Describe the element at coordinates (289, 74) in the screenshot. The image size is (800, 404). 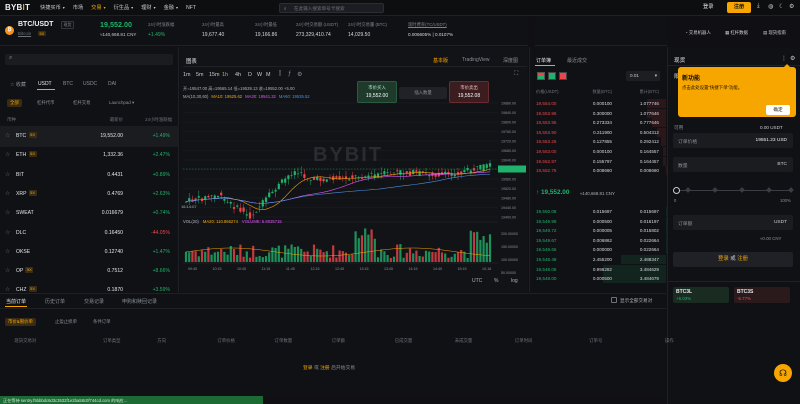
I see `indicator-icon: ƒ` at that location.